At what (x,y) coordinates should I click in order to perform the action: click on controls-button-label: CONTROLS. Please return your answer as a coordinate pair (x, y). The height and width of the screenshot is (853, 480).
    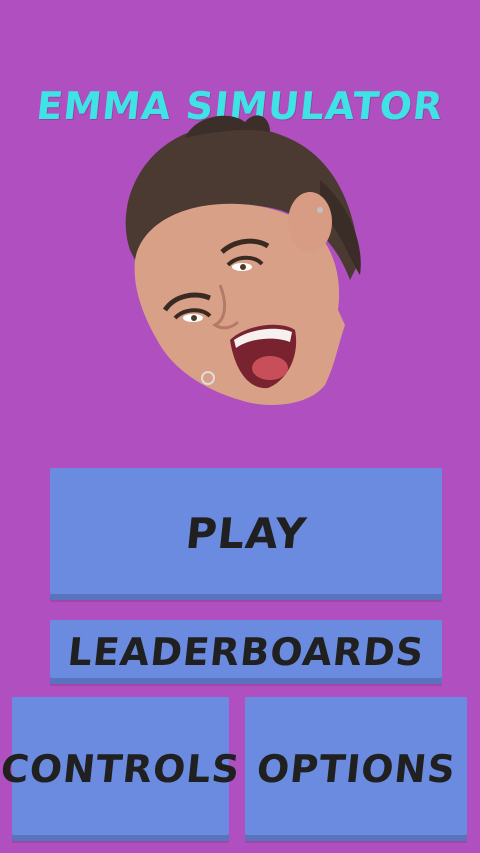
    Looking at the image, I should click on (121, 769).